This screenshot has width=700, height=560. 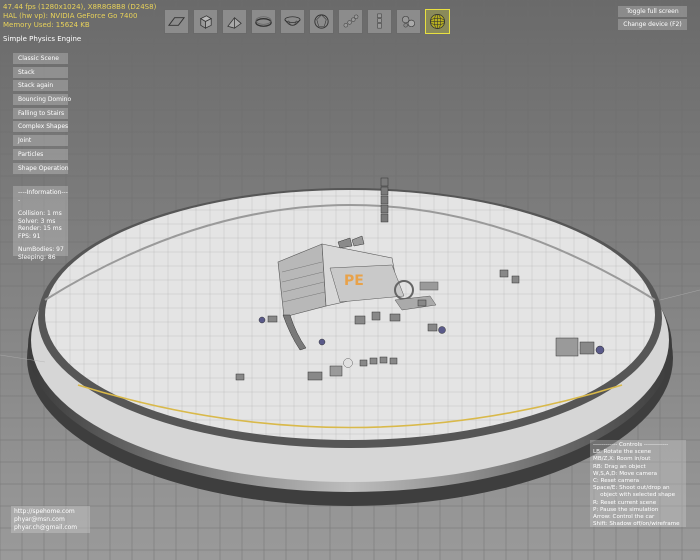 I want to click on pe-logo: PE, so click(x=354, y=281).